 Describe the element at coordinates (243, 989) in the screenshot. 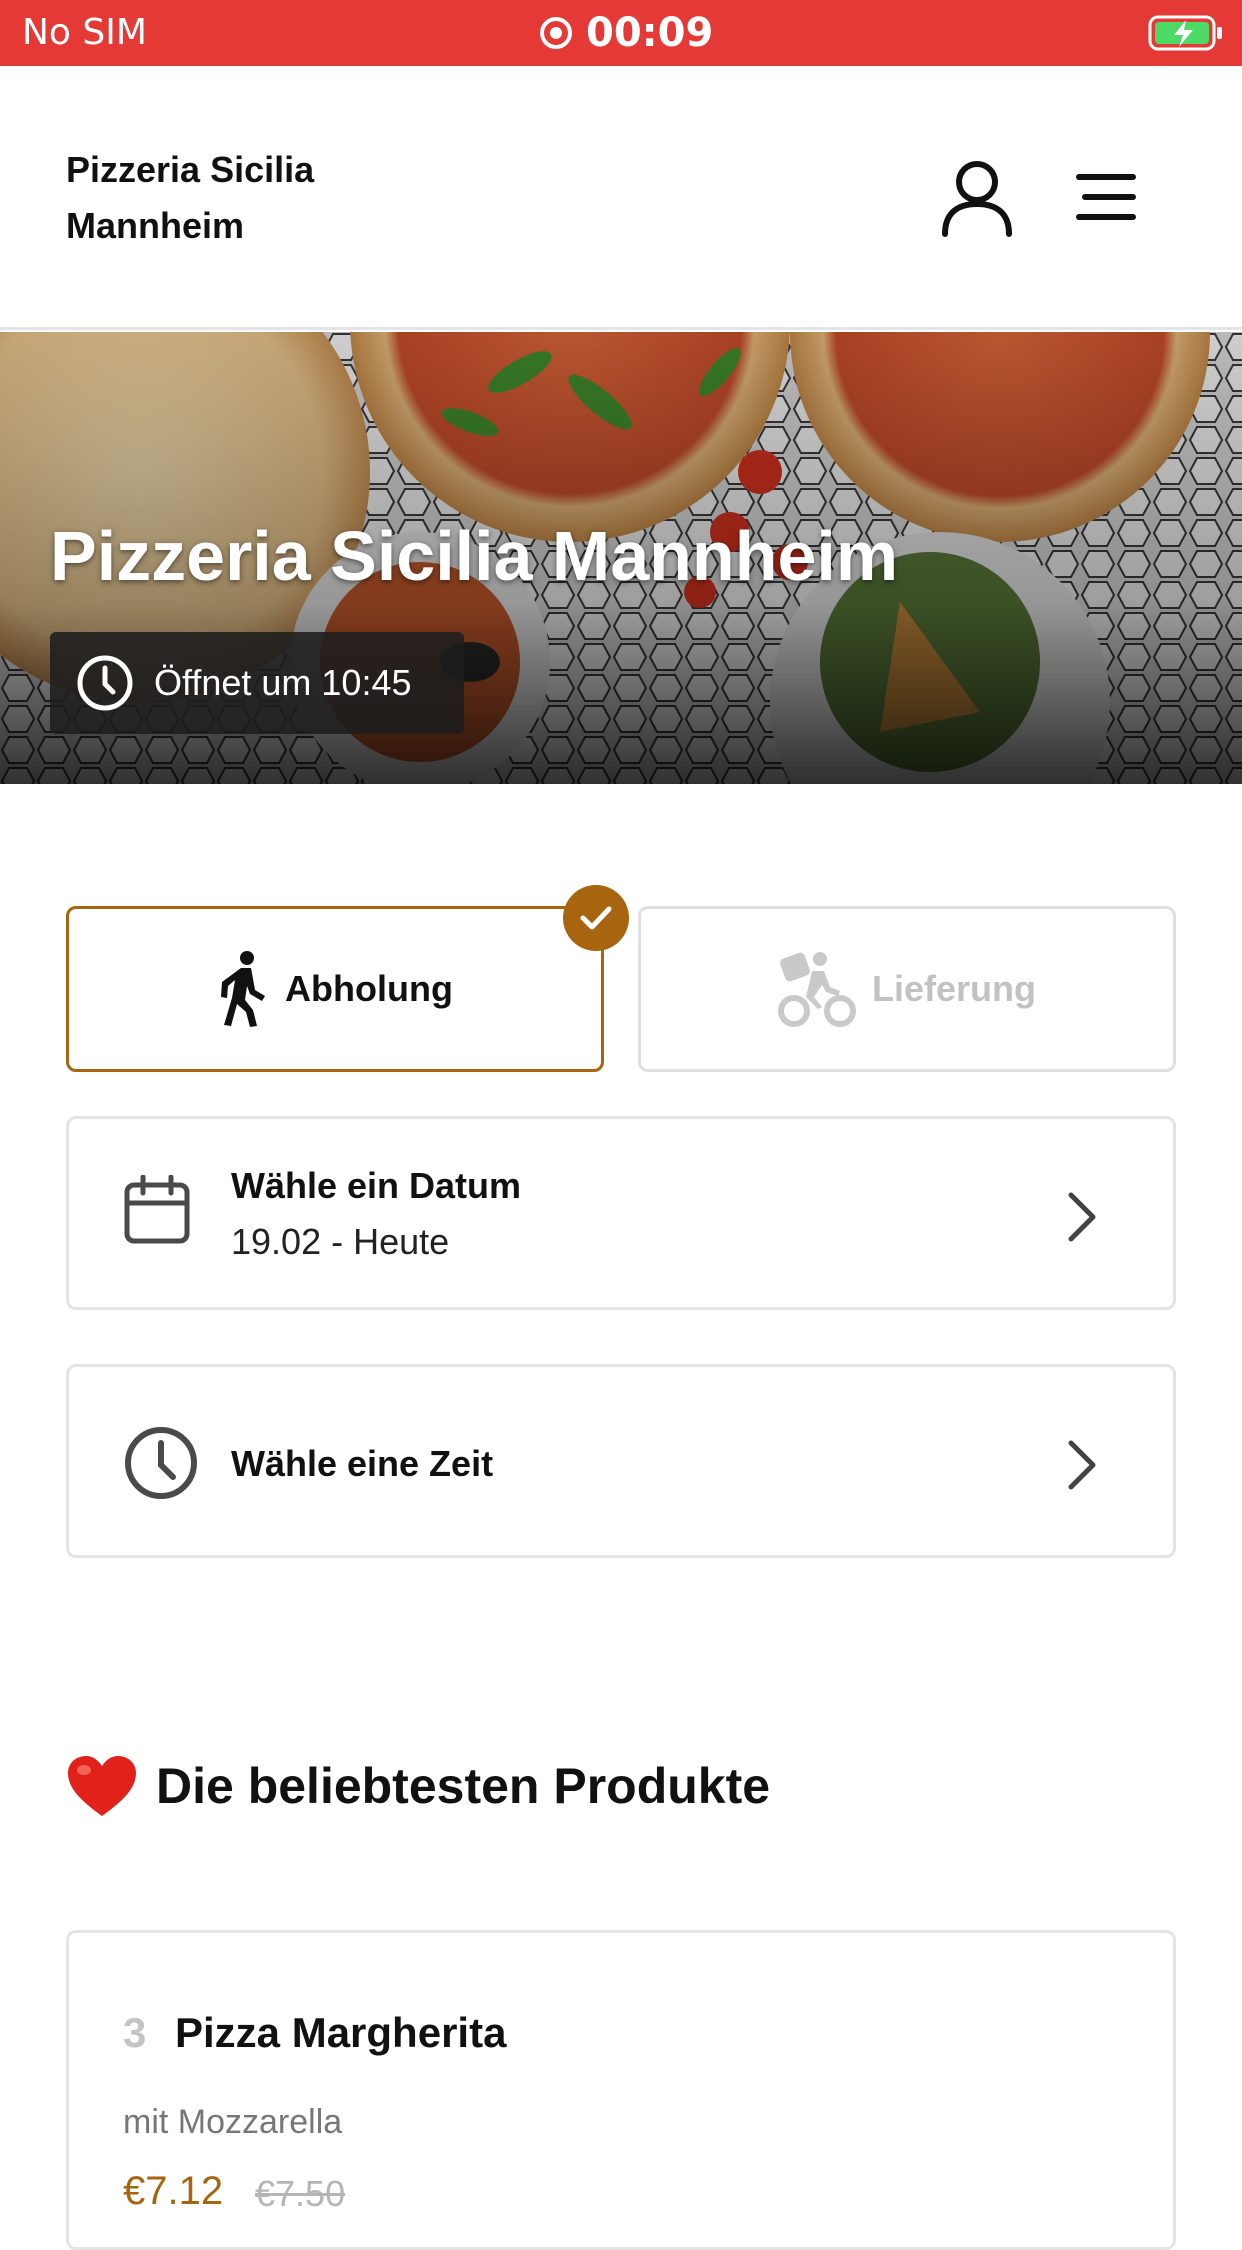

I see `walking-person-icon` at that location.